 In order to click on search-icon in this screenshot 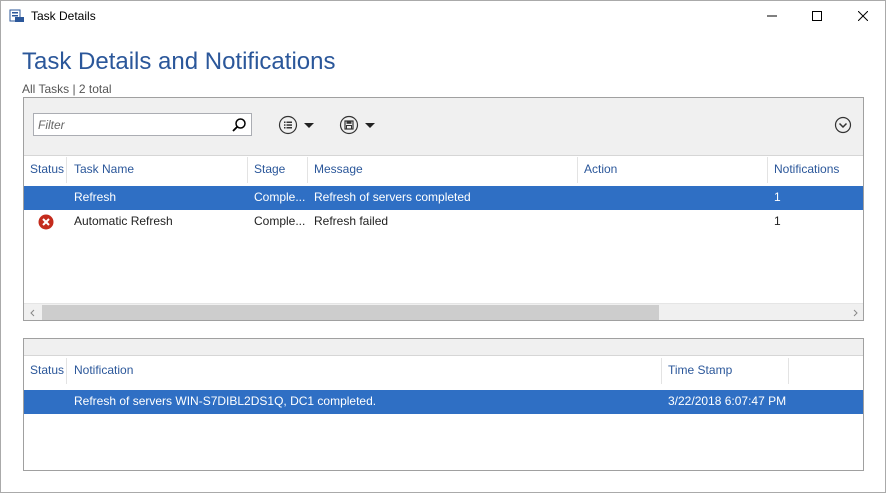, I will do `click(239, 125)`.